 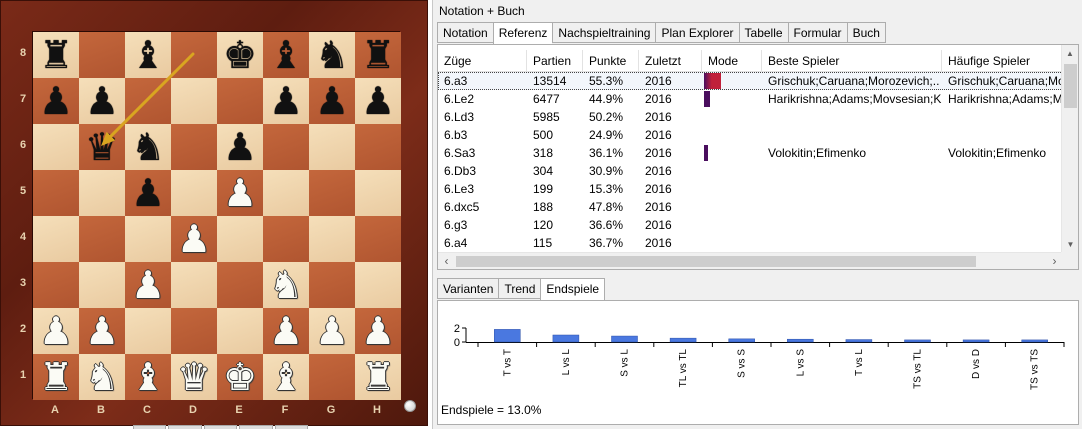 What do you see at coordinates (817, 32) in the screenshot?
I see `tab-formular: Formular` at bounding box center [817, 32].